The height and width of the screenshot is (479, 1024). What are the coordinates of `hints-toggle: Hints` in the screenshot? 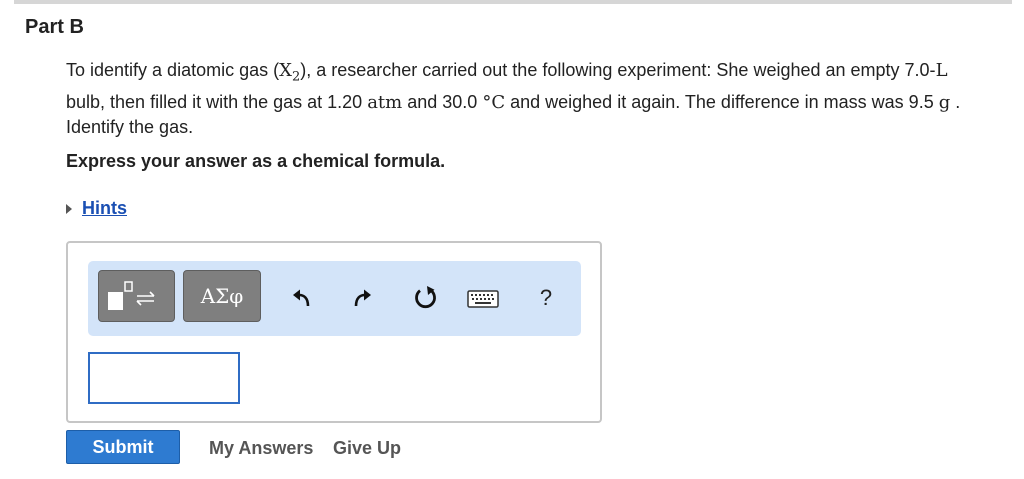 It's located at (96, 208).